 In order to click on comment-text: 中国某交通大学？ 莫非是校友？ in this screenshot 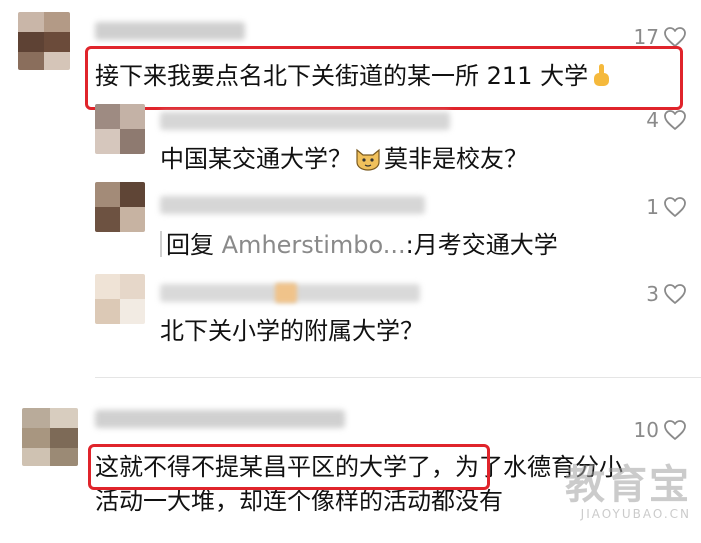, I will do `click(344, 159)`.